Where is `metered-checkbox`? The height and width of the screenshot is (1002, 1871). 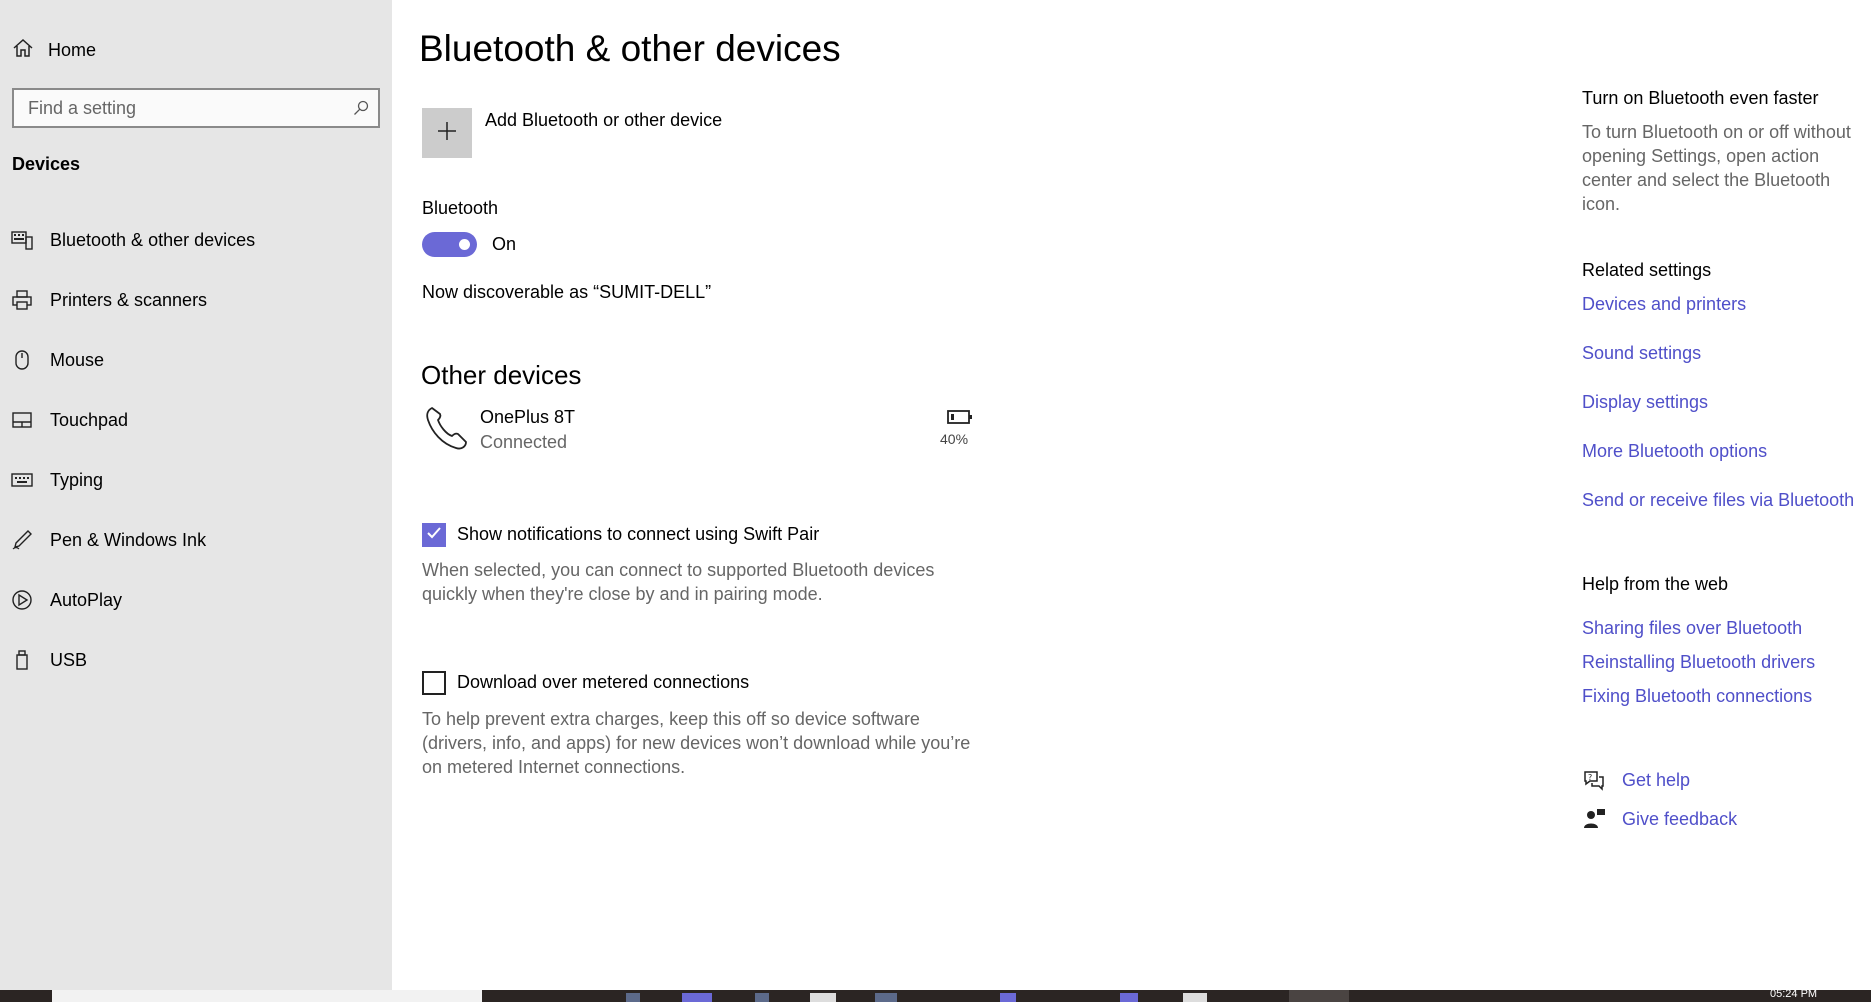 metered-checkbox is located at coordinates (434, 683).